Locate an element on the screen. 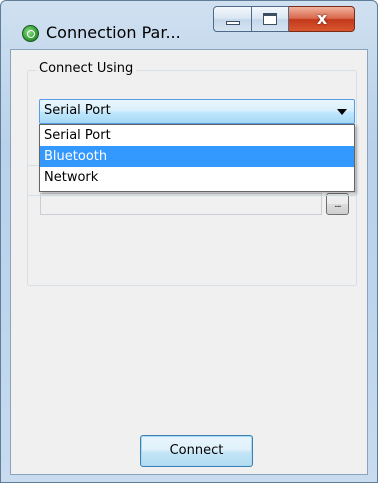 The image size is (378, 483). maximize-button is located at coordinates (270, 19).